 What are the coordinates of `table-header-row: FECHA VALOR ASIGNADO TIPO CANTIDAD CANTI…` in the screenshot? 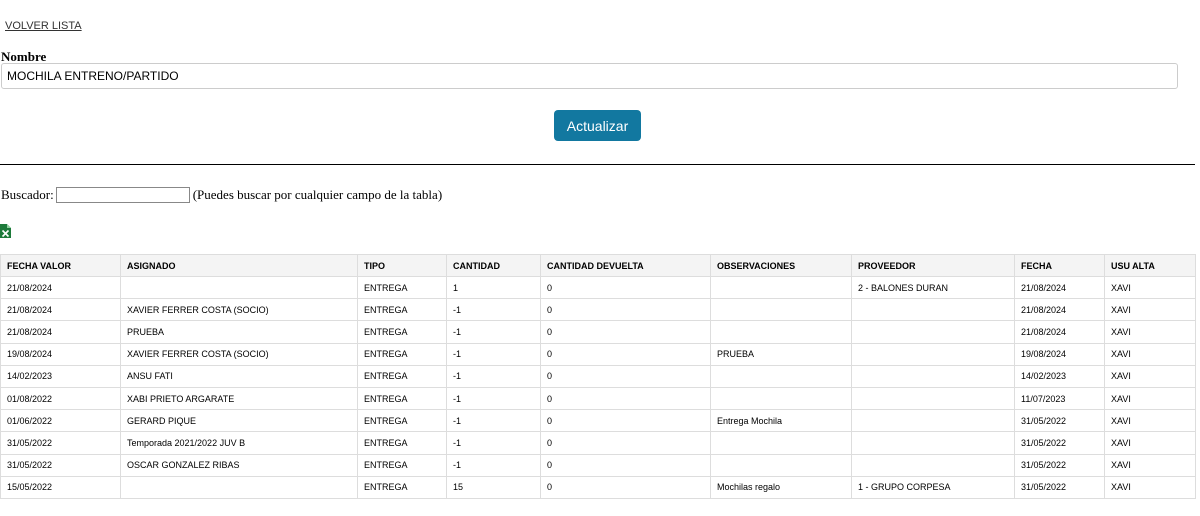 It's located at (598, 265).